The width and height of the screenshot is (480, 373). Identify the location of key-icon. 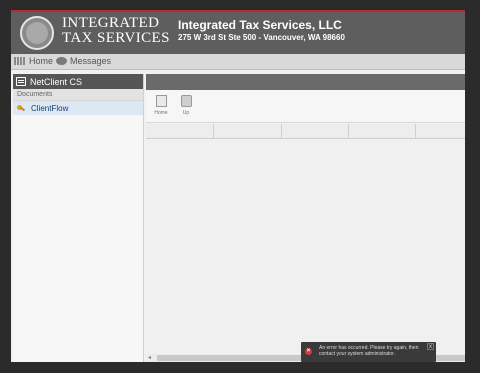
(21, 108).